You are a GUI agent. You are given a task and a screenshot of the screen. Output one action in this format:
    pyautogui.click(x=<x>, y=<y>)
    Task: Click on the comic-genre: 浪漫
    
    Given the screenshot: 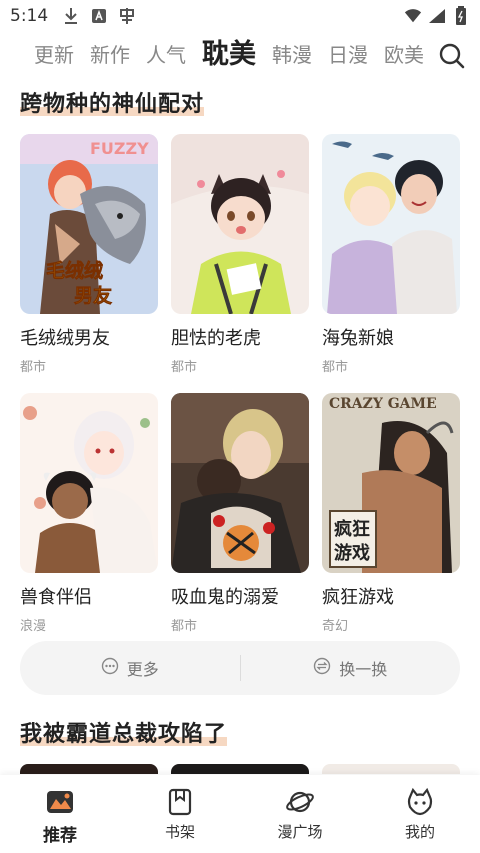 What is the action you would take?
    pyautogui.click(x=33, y=626)
    